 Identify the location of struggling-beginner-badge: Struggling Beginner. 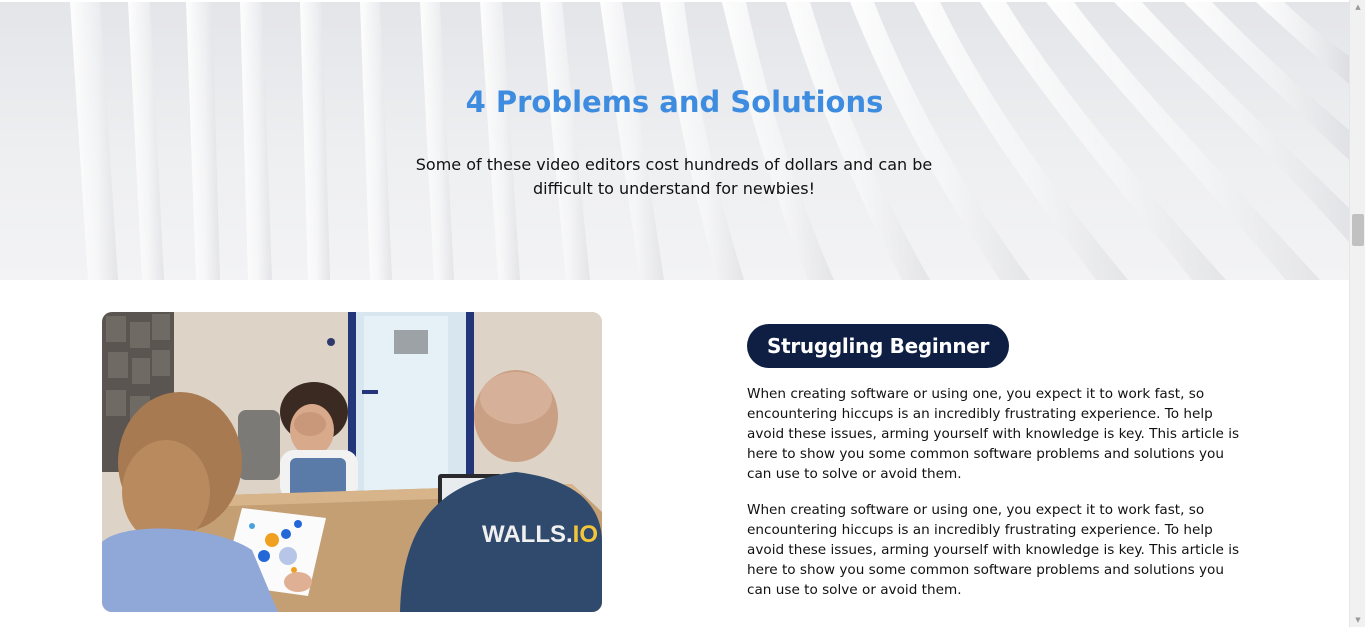
(878, 346).